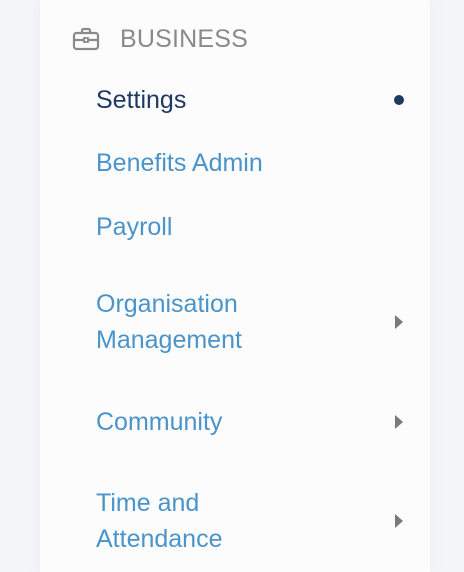  I want to click on nav-item-label: Community, so click(159, 422).